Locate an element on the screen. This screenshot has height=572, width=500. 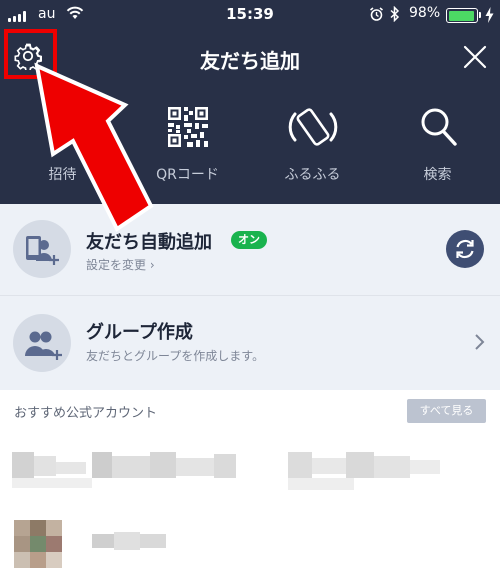
method-search: 検索 is located at coordinates (437, 144).